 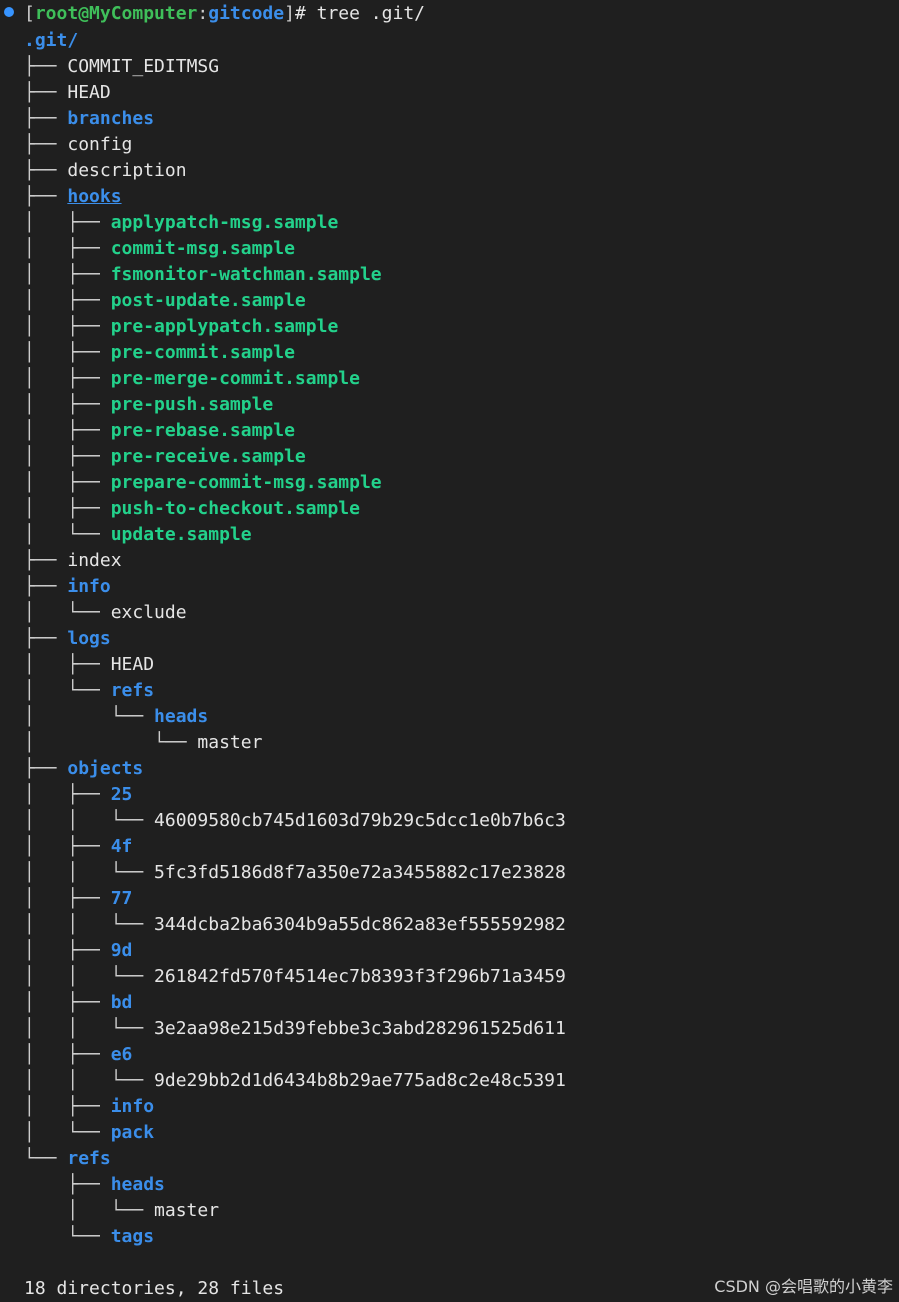 I want to click on tree-directory-name: e6, so click(x=121, y=1054).